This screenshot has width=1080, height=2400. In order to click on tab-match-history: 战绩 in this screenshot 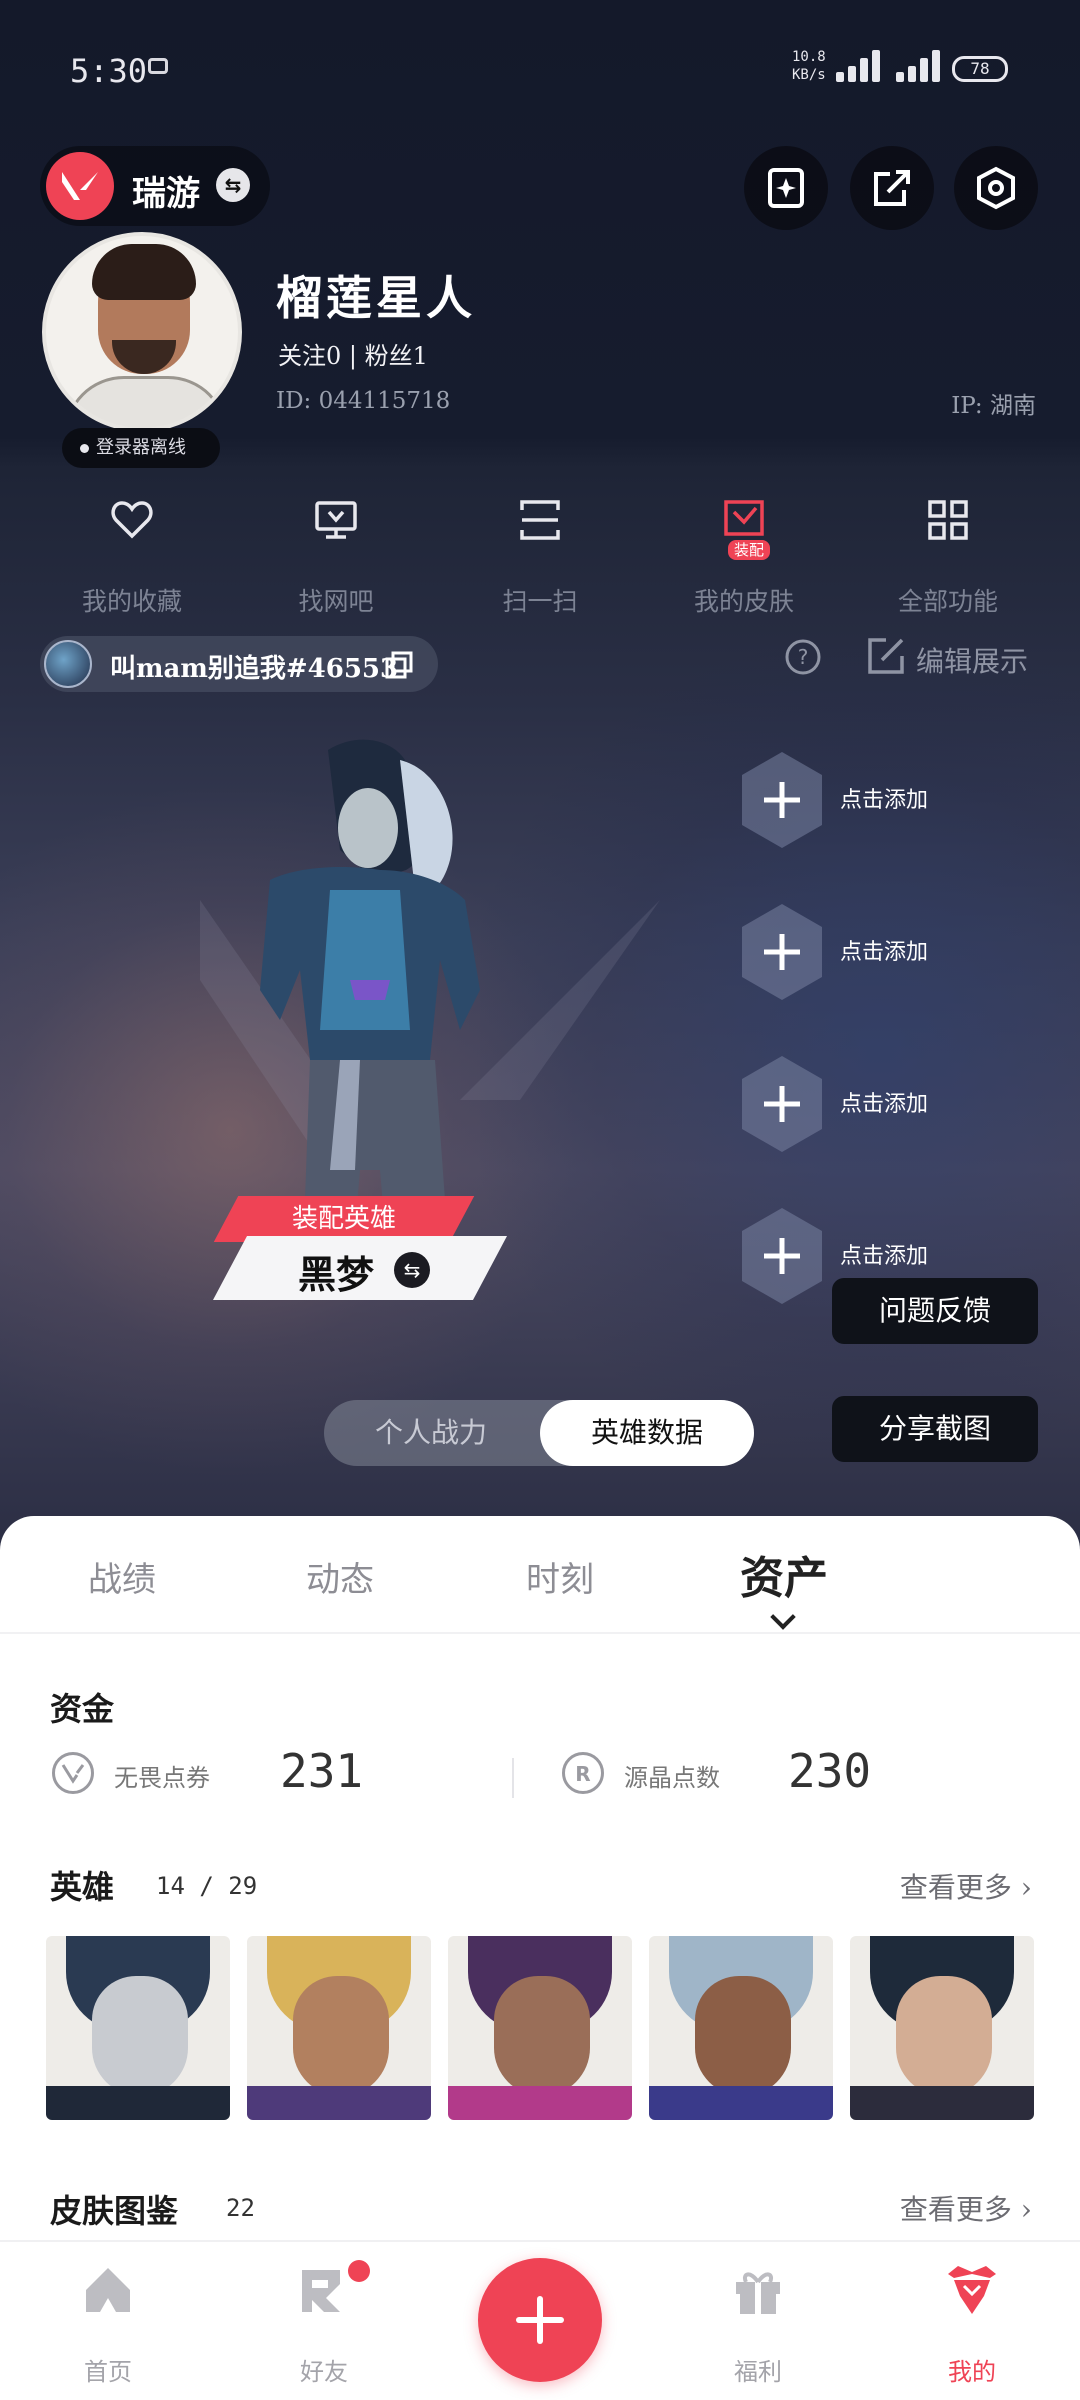, I will do `click(122, 1576)`.